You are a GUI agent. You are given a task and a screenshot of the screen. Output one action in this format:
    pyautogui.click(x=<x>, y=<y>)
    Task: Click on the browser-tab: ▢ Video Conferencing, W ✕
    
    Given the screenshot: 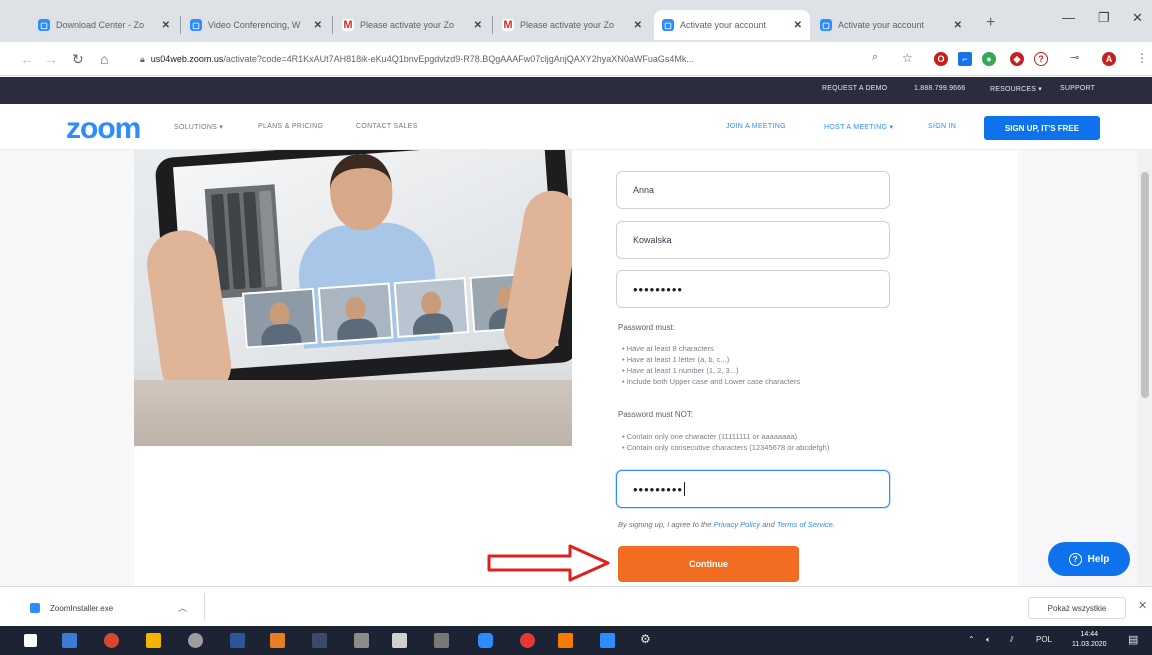 What is the action you would take?
    pyautogui.click(x=256, y=25)
    